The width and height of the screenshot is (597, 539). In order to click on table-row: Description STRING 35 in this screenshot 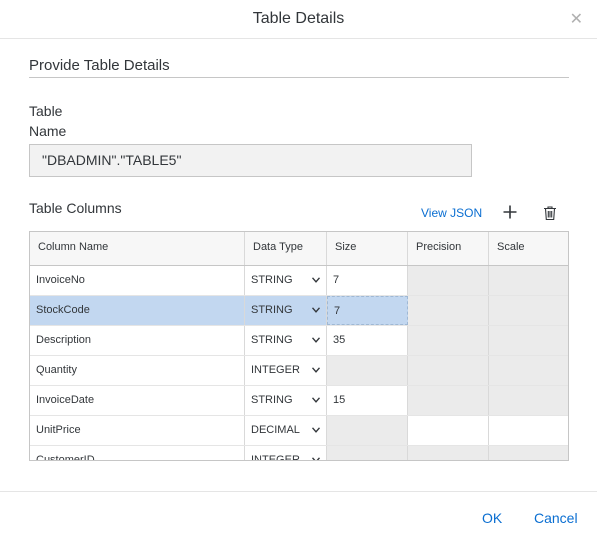, I will do `click(299, 341)`.